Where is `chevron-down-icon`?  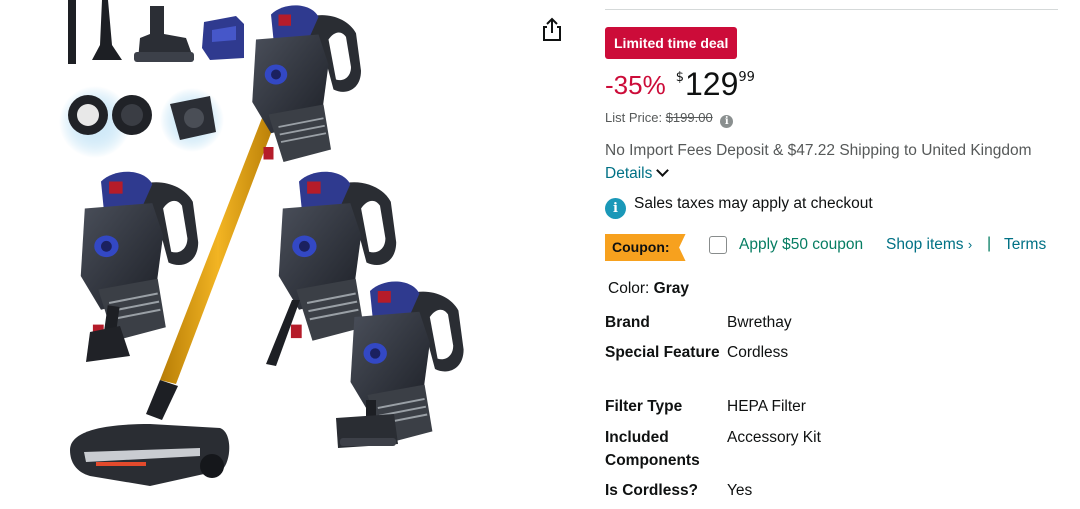 chevron-down-icon is located at coordinates (663, 170).